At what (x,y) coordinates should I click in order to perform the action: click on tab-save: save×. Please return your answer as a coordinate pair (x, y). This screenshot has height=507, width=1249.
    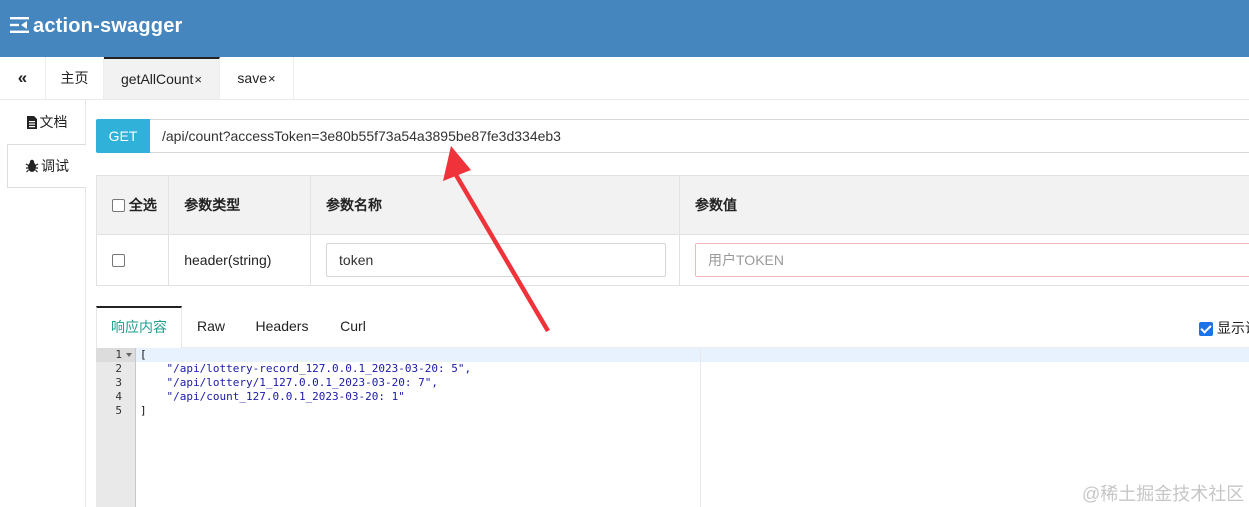
    Looking at the image, I should click on (257, 78).